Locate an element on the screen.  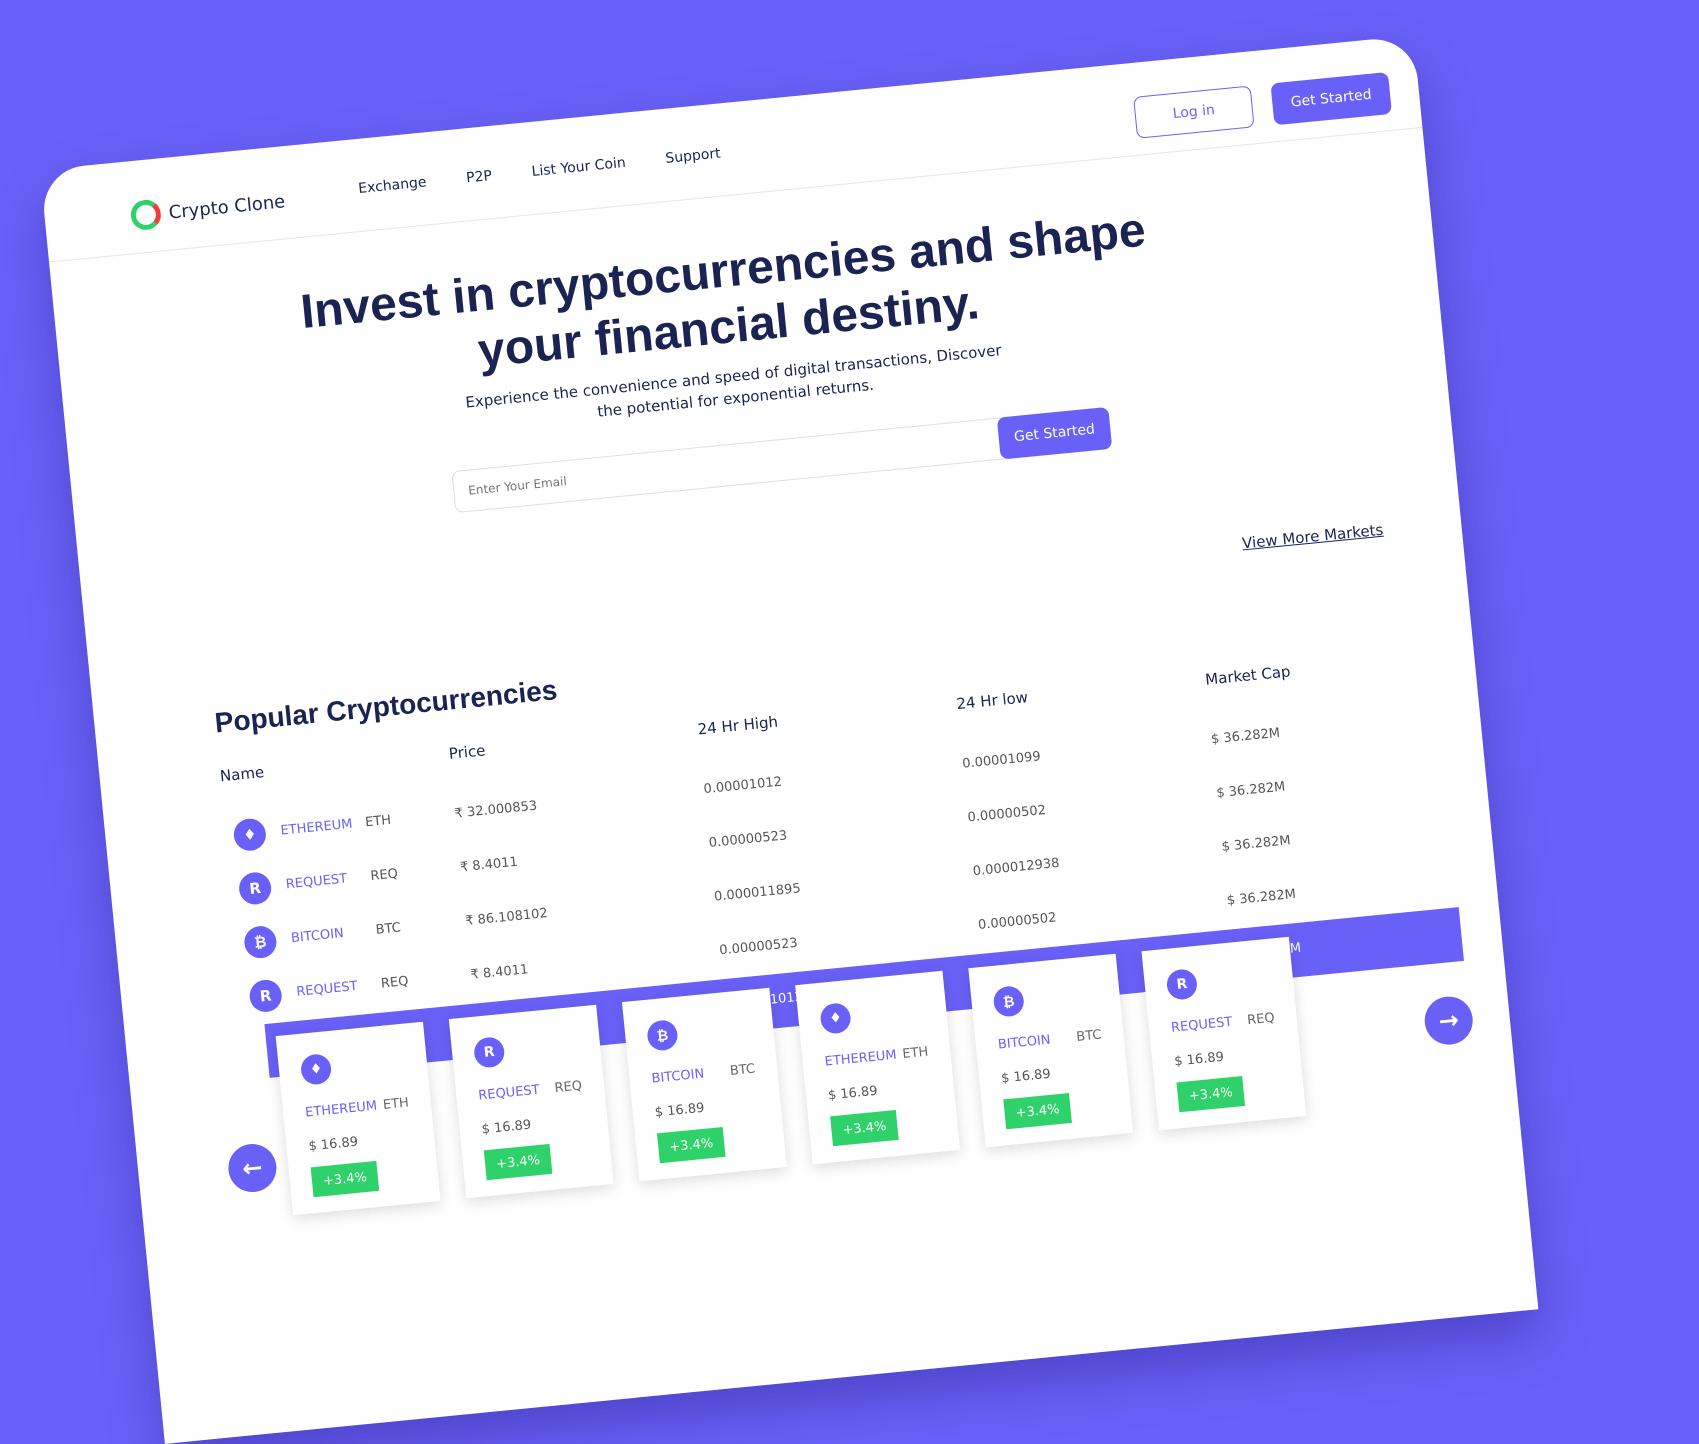
email-input is located at coordinates (732, 465).